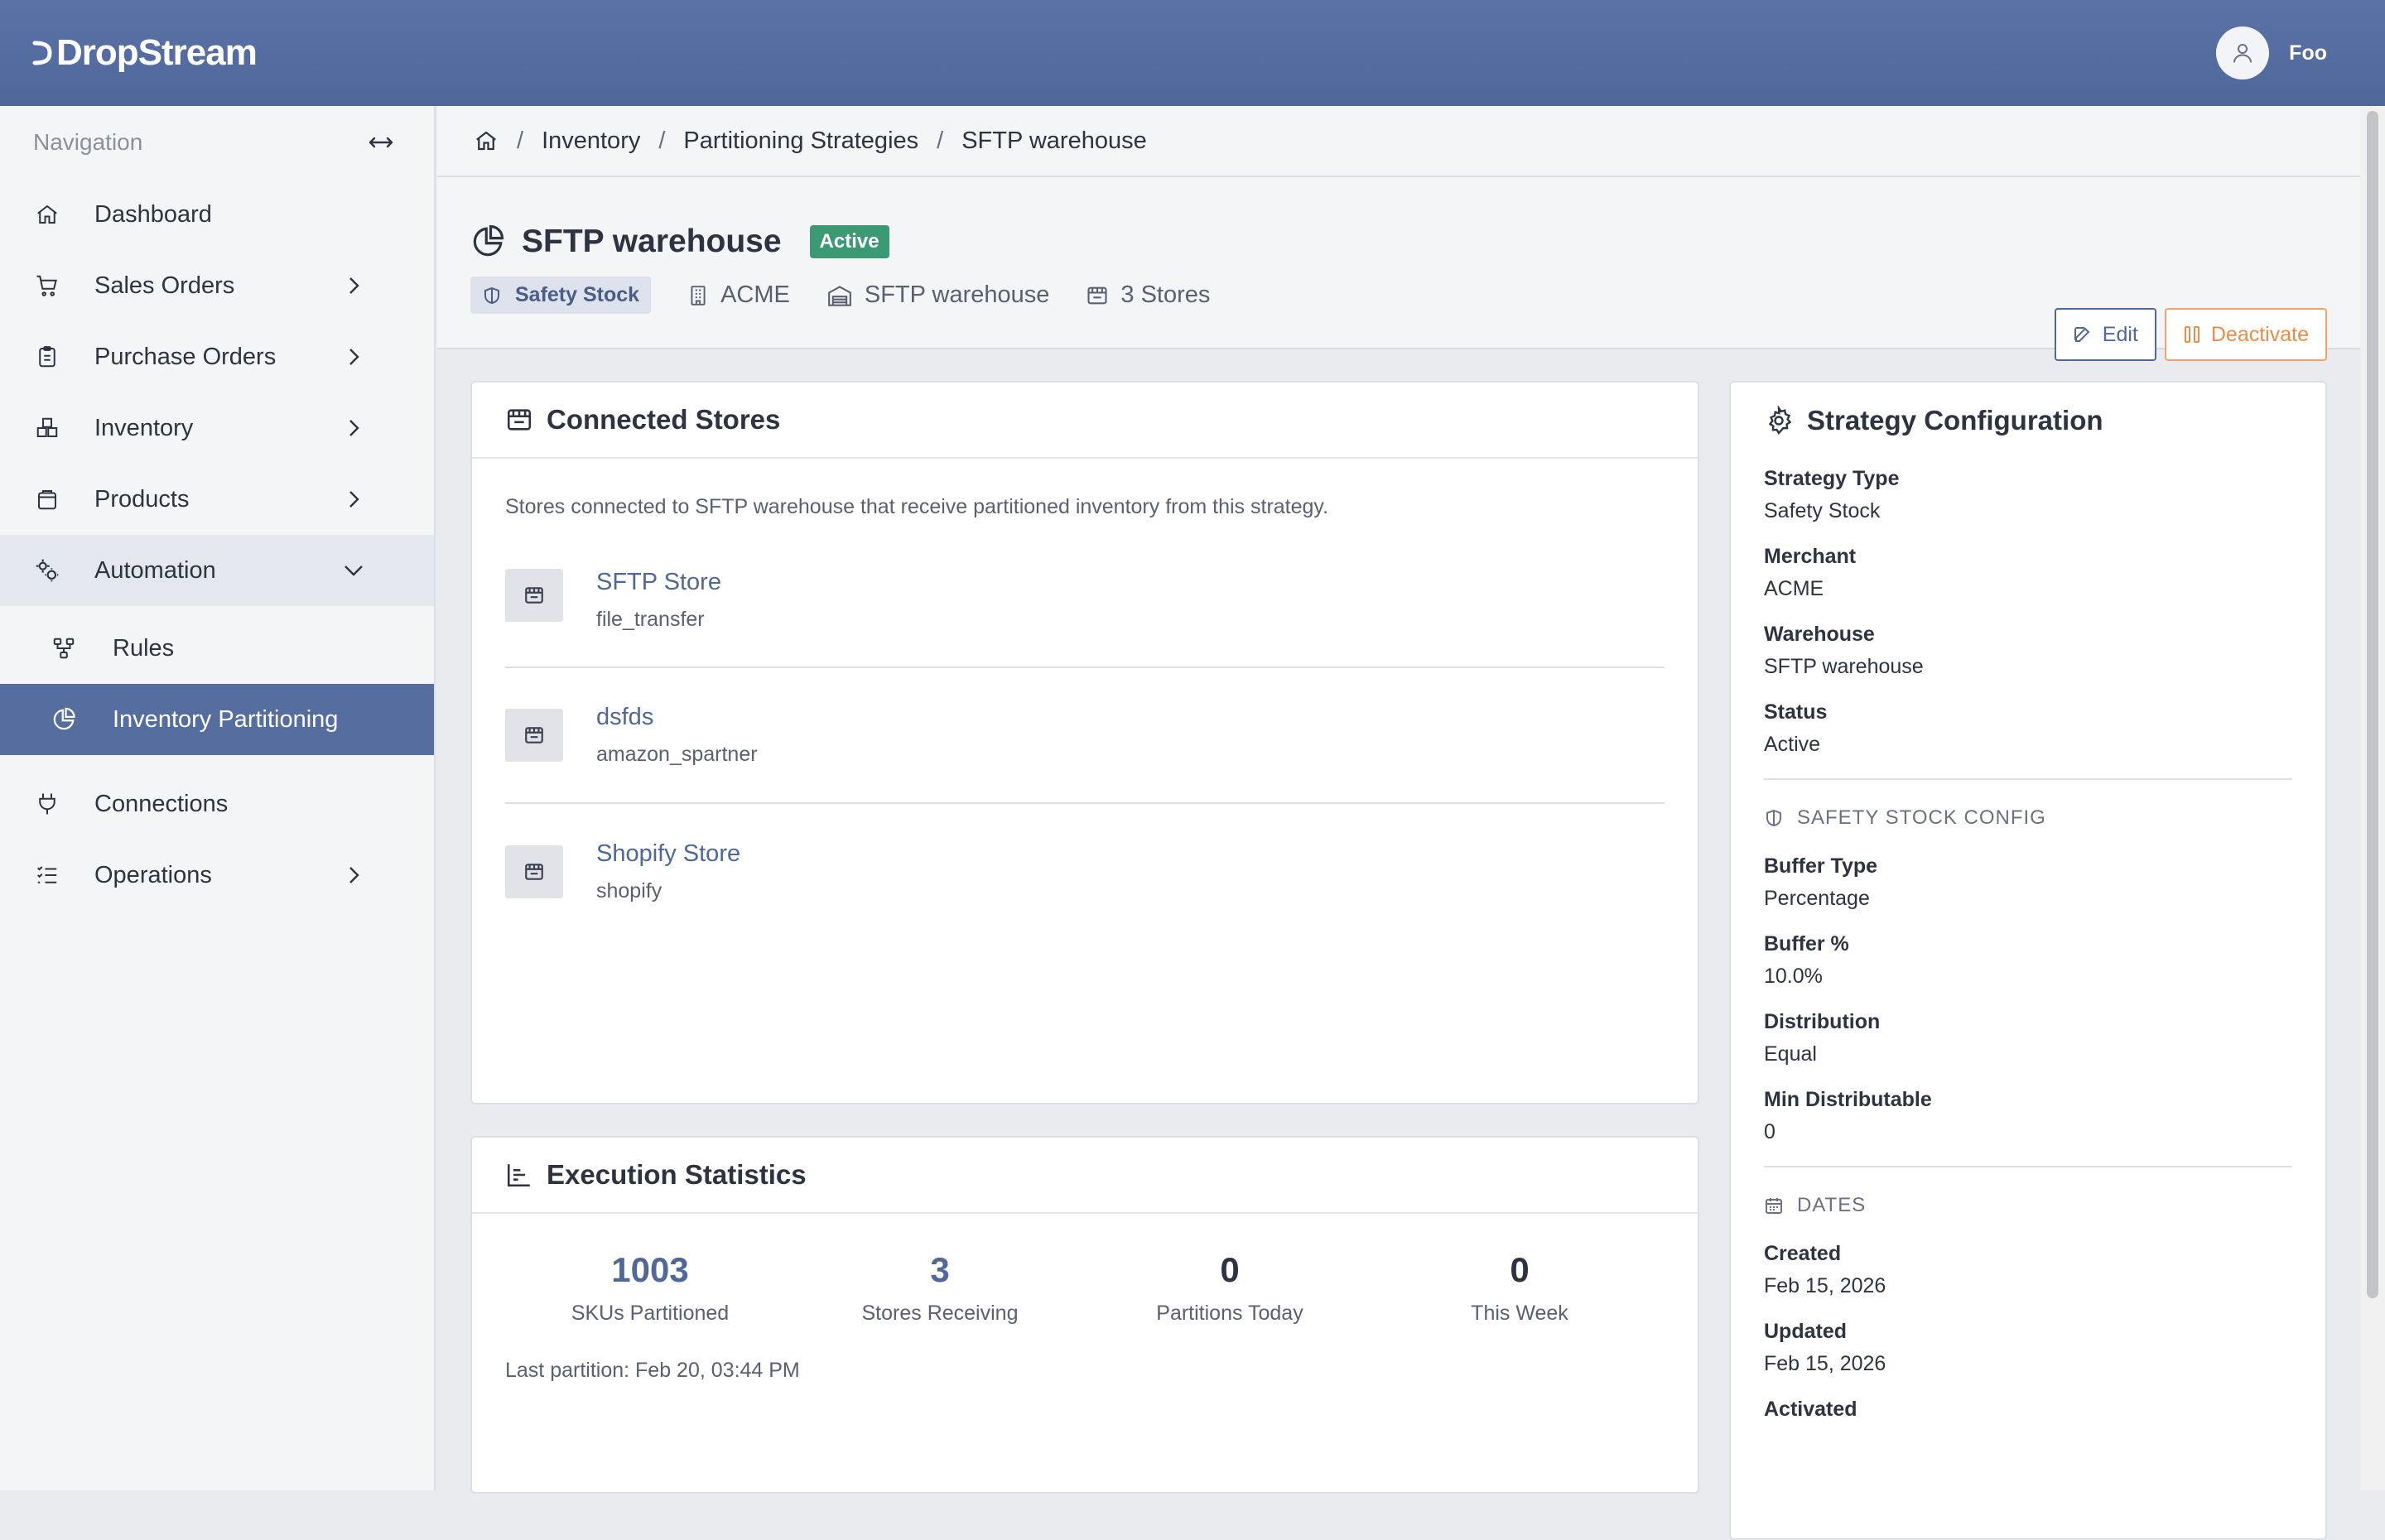 This screenshot has height=1540, width=2385. I want to click on bag-icon, so click(47, 500).